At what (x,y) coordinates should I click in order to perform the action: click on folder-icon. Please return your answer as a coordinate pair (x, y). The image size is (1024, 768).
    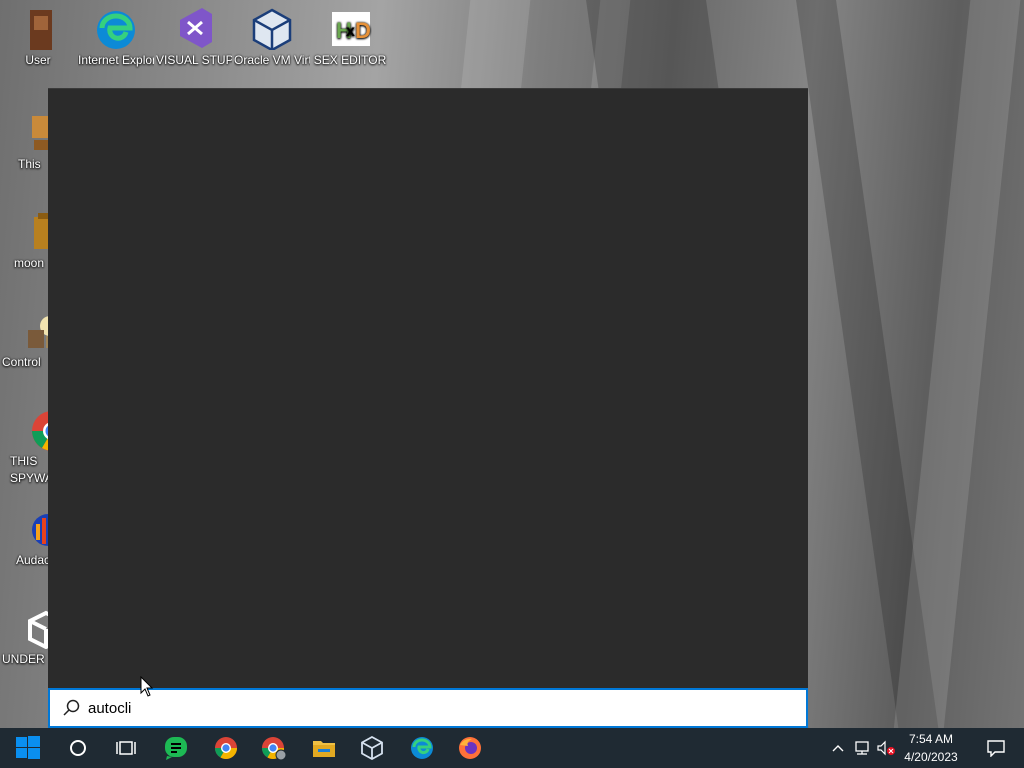
    Looking at the image, I should click on (324, 749).